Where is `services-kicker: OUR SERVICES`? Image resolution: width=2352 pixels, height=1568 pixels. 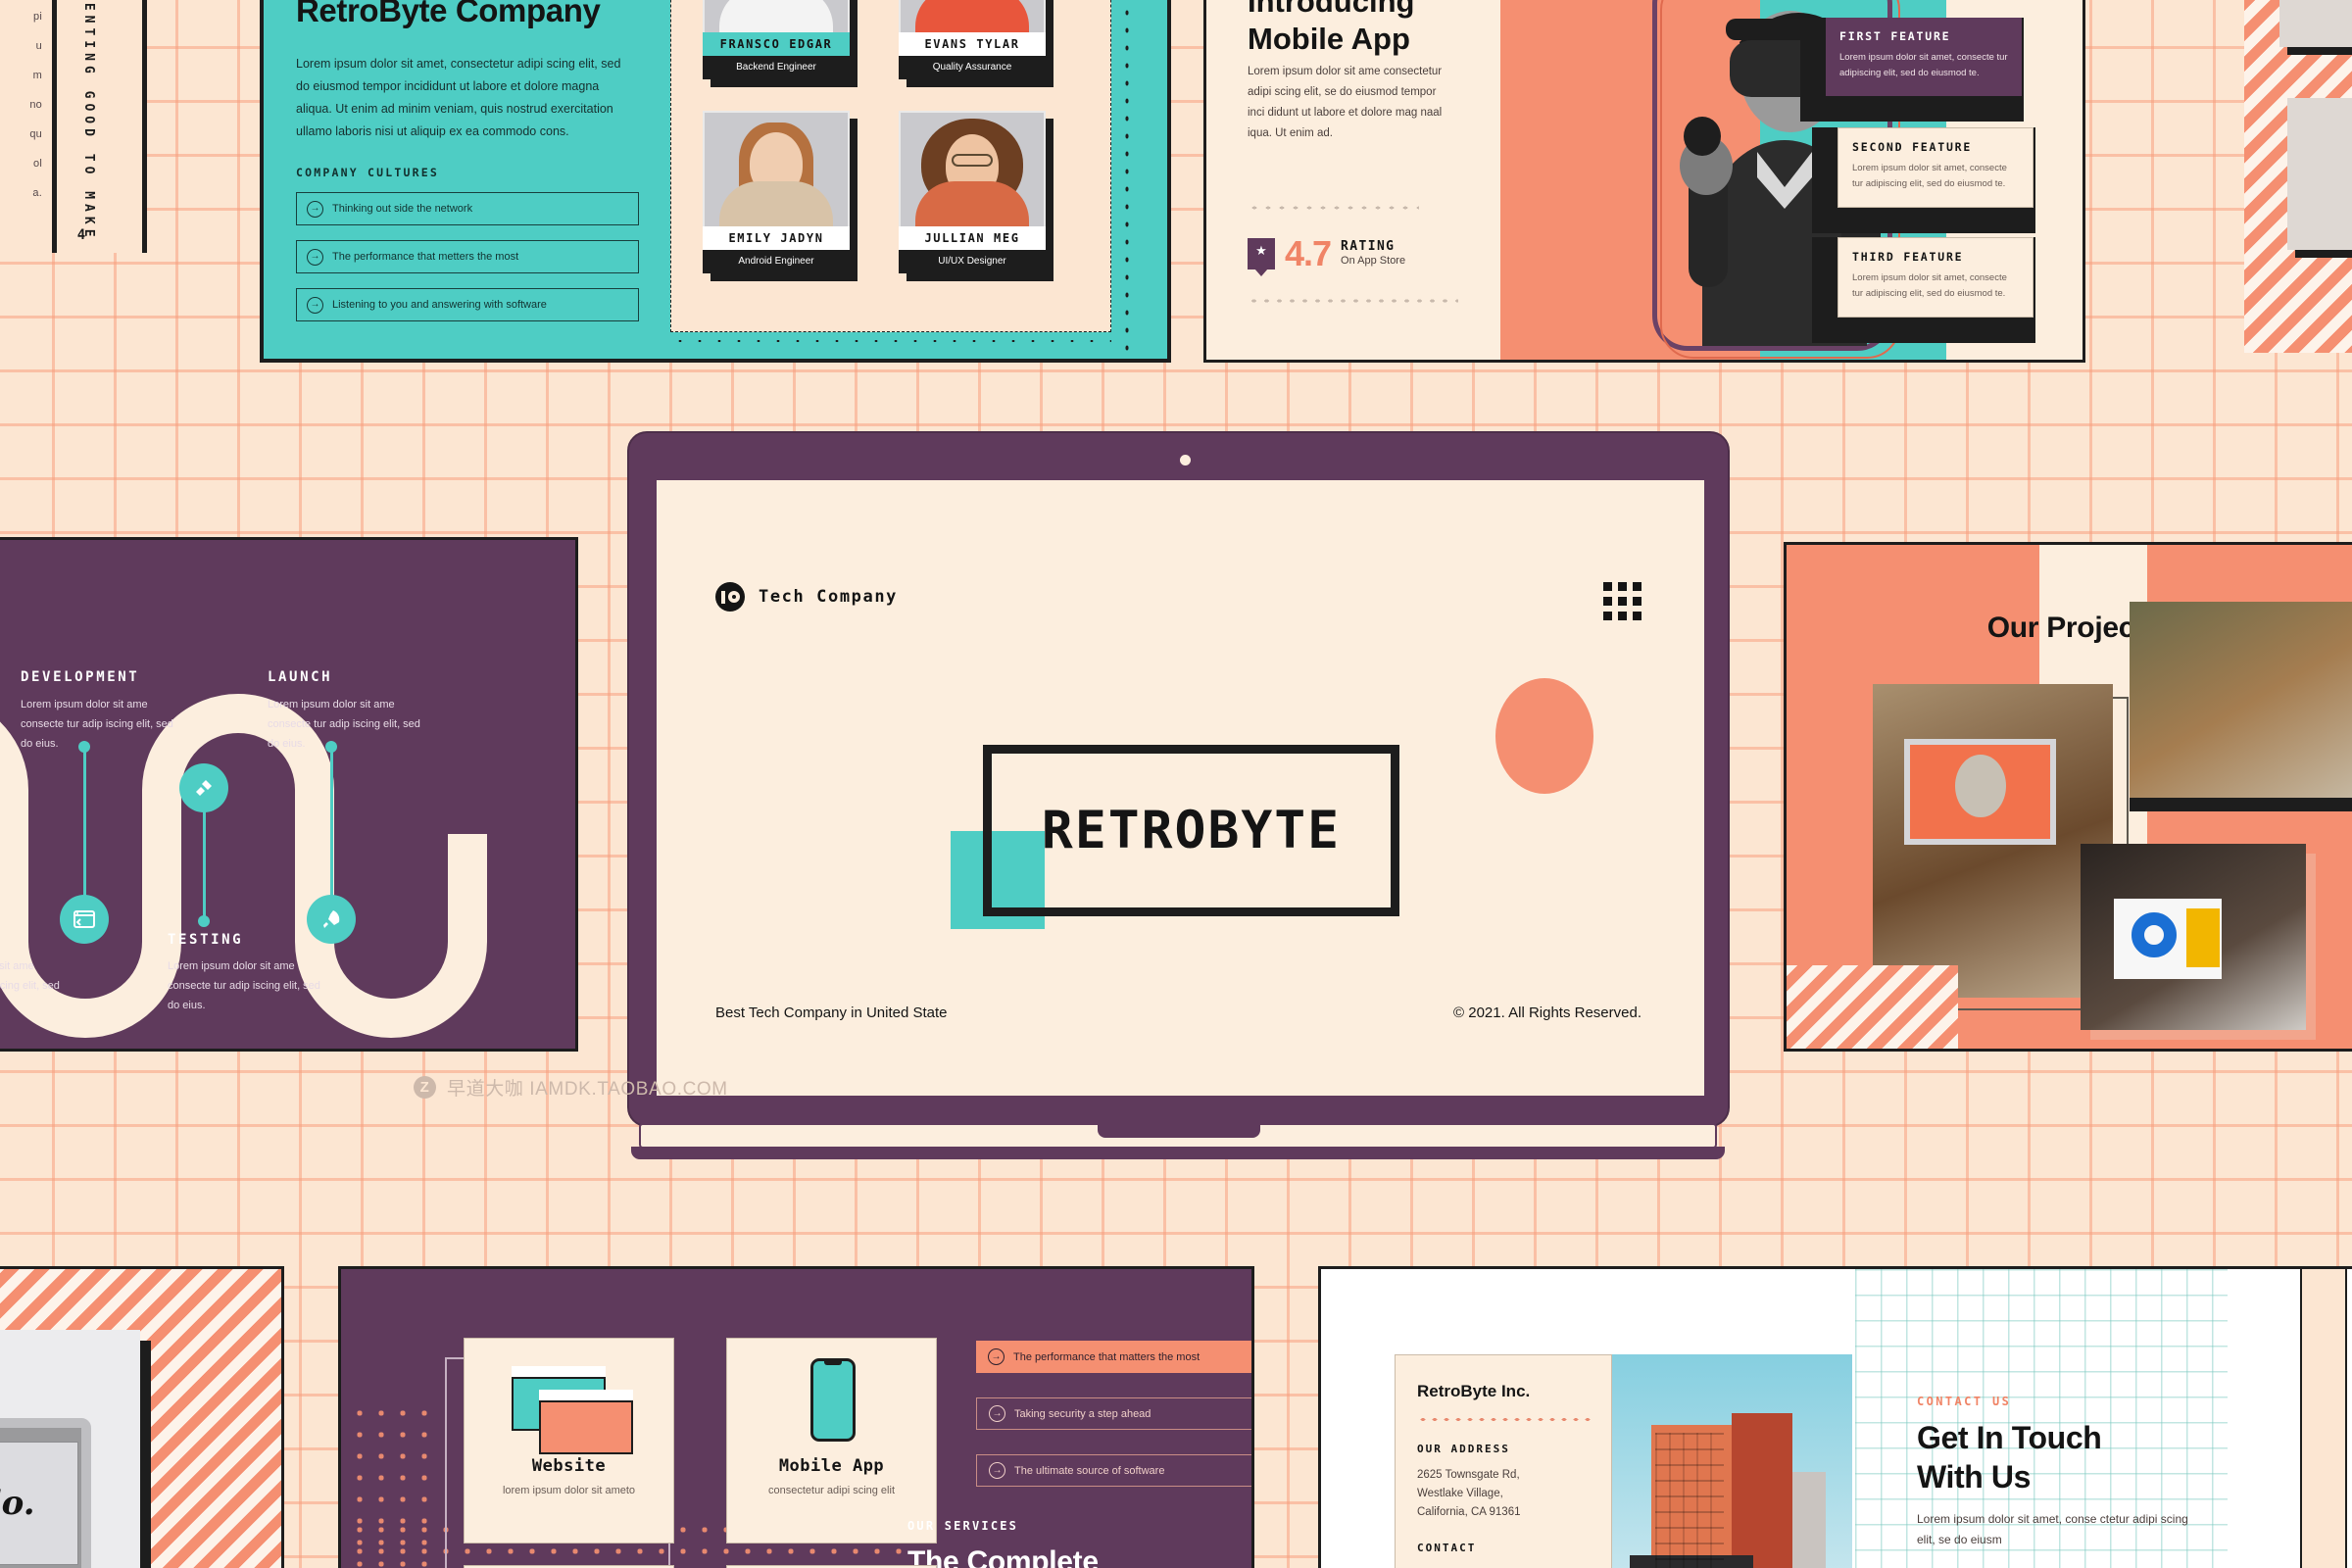
services-kicker: OUR SERVICES is located at coordinates (963, 1526).